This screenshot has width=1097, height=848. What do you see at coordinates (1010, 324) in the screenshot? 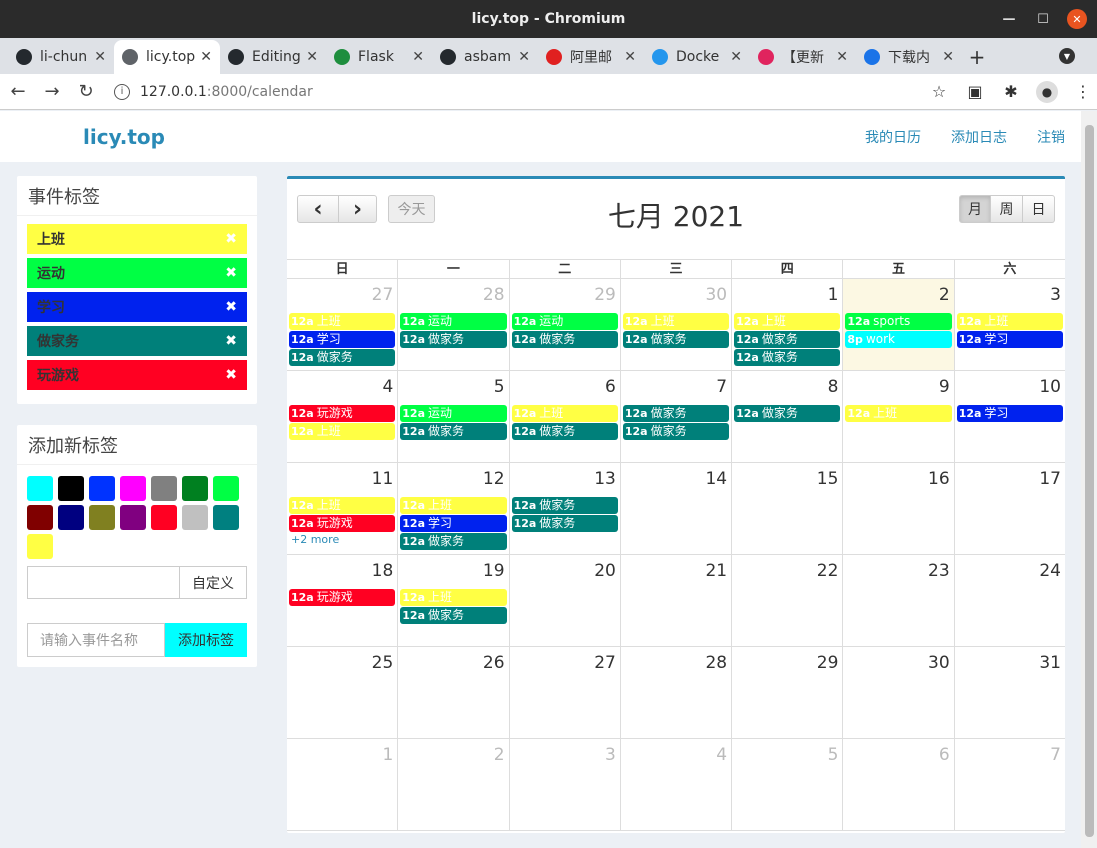
I see `calendar-day: 3 12a 上班 12a 学习` at bounding box center [1010, 324].